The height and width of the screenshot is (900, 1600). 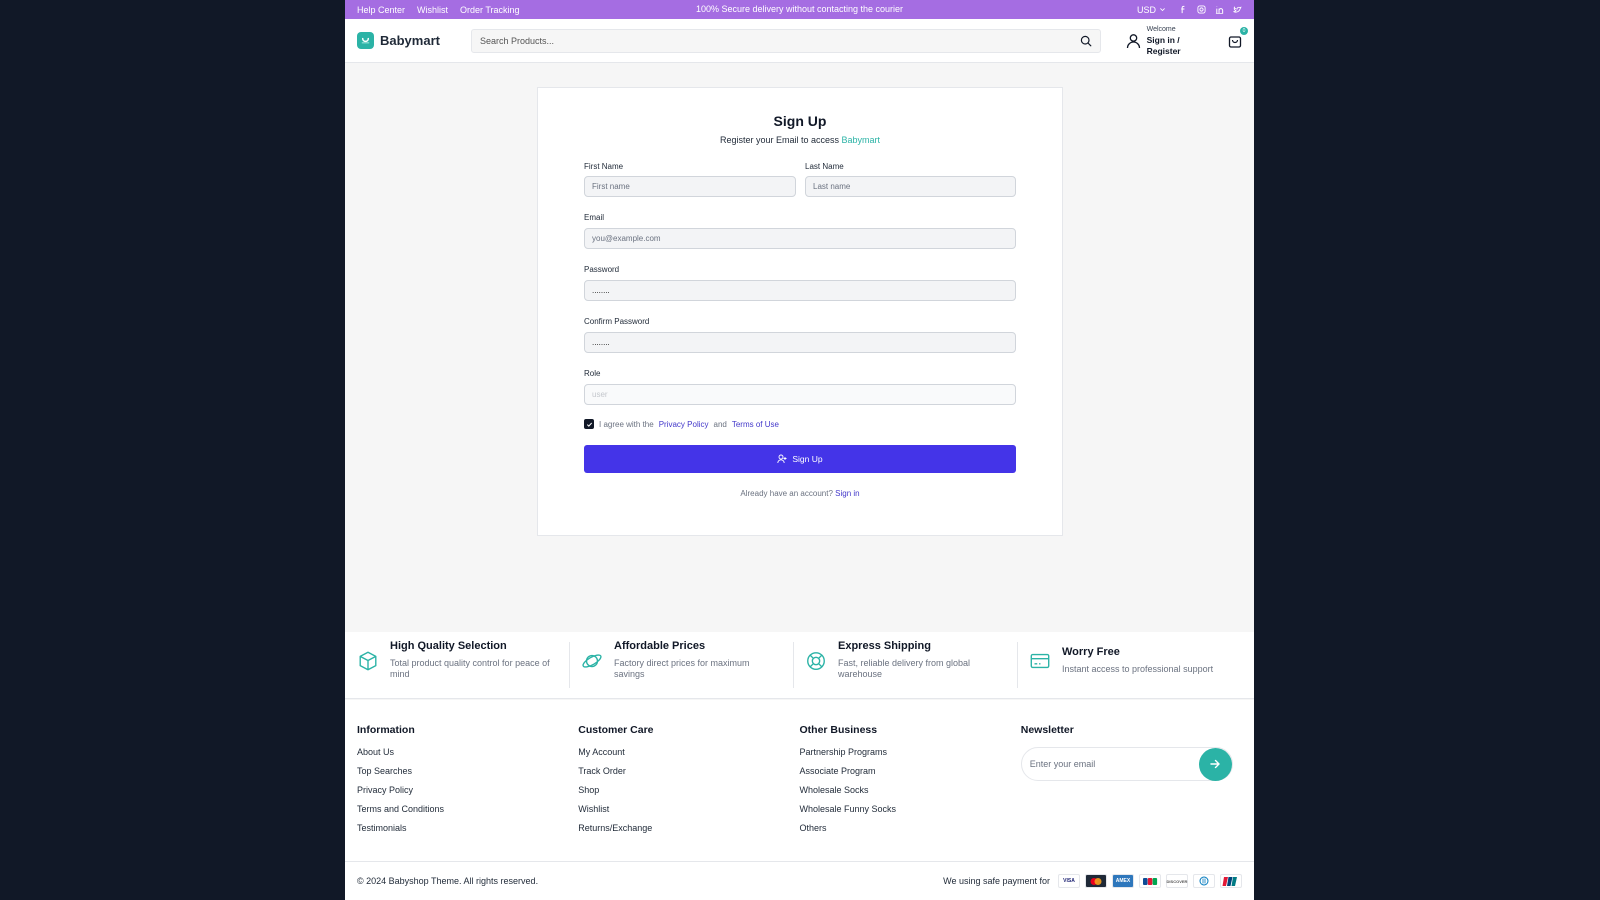 What do you see at coordinates (910, 775) in the screenshot?
I see `footer-link-associate: Associate Program` at bounding box center [910, 775].